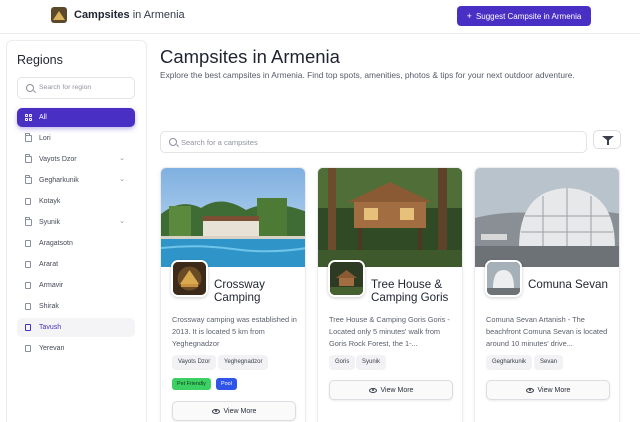 This screenshot has height=422, width=640. I want to click on sidebar-item-syunik: Syunik ⌄, so click(76, 222).